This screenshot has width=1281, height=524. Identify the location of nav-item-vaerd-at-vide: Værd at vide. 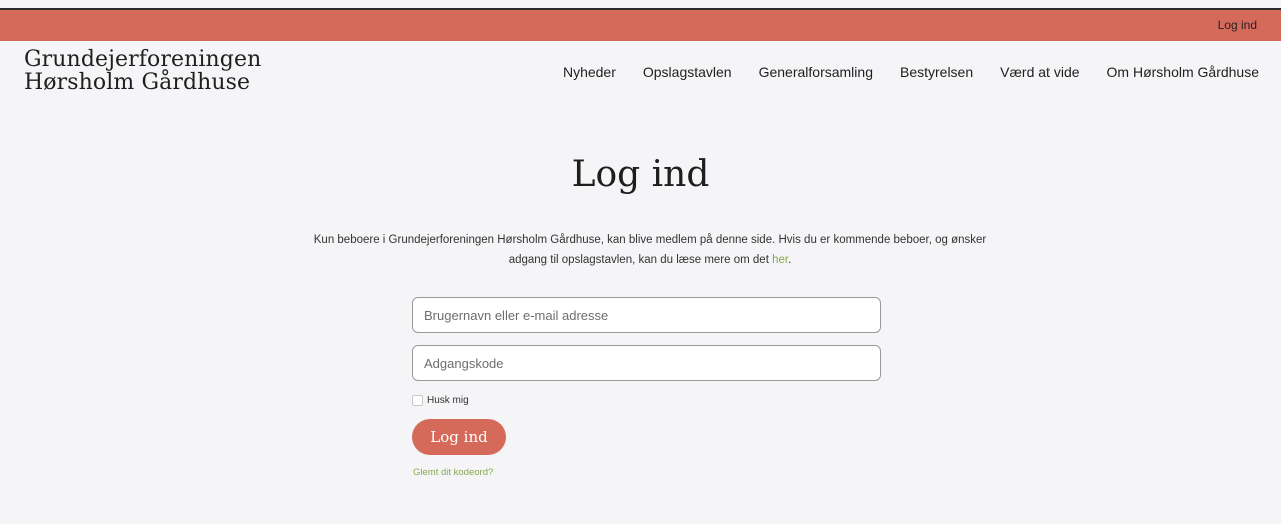
(1039, 72).